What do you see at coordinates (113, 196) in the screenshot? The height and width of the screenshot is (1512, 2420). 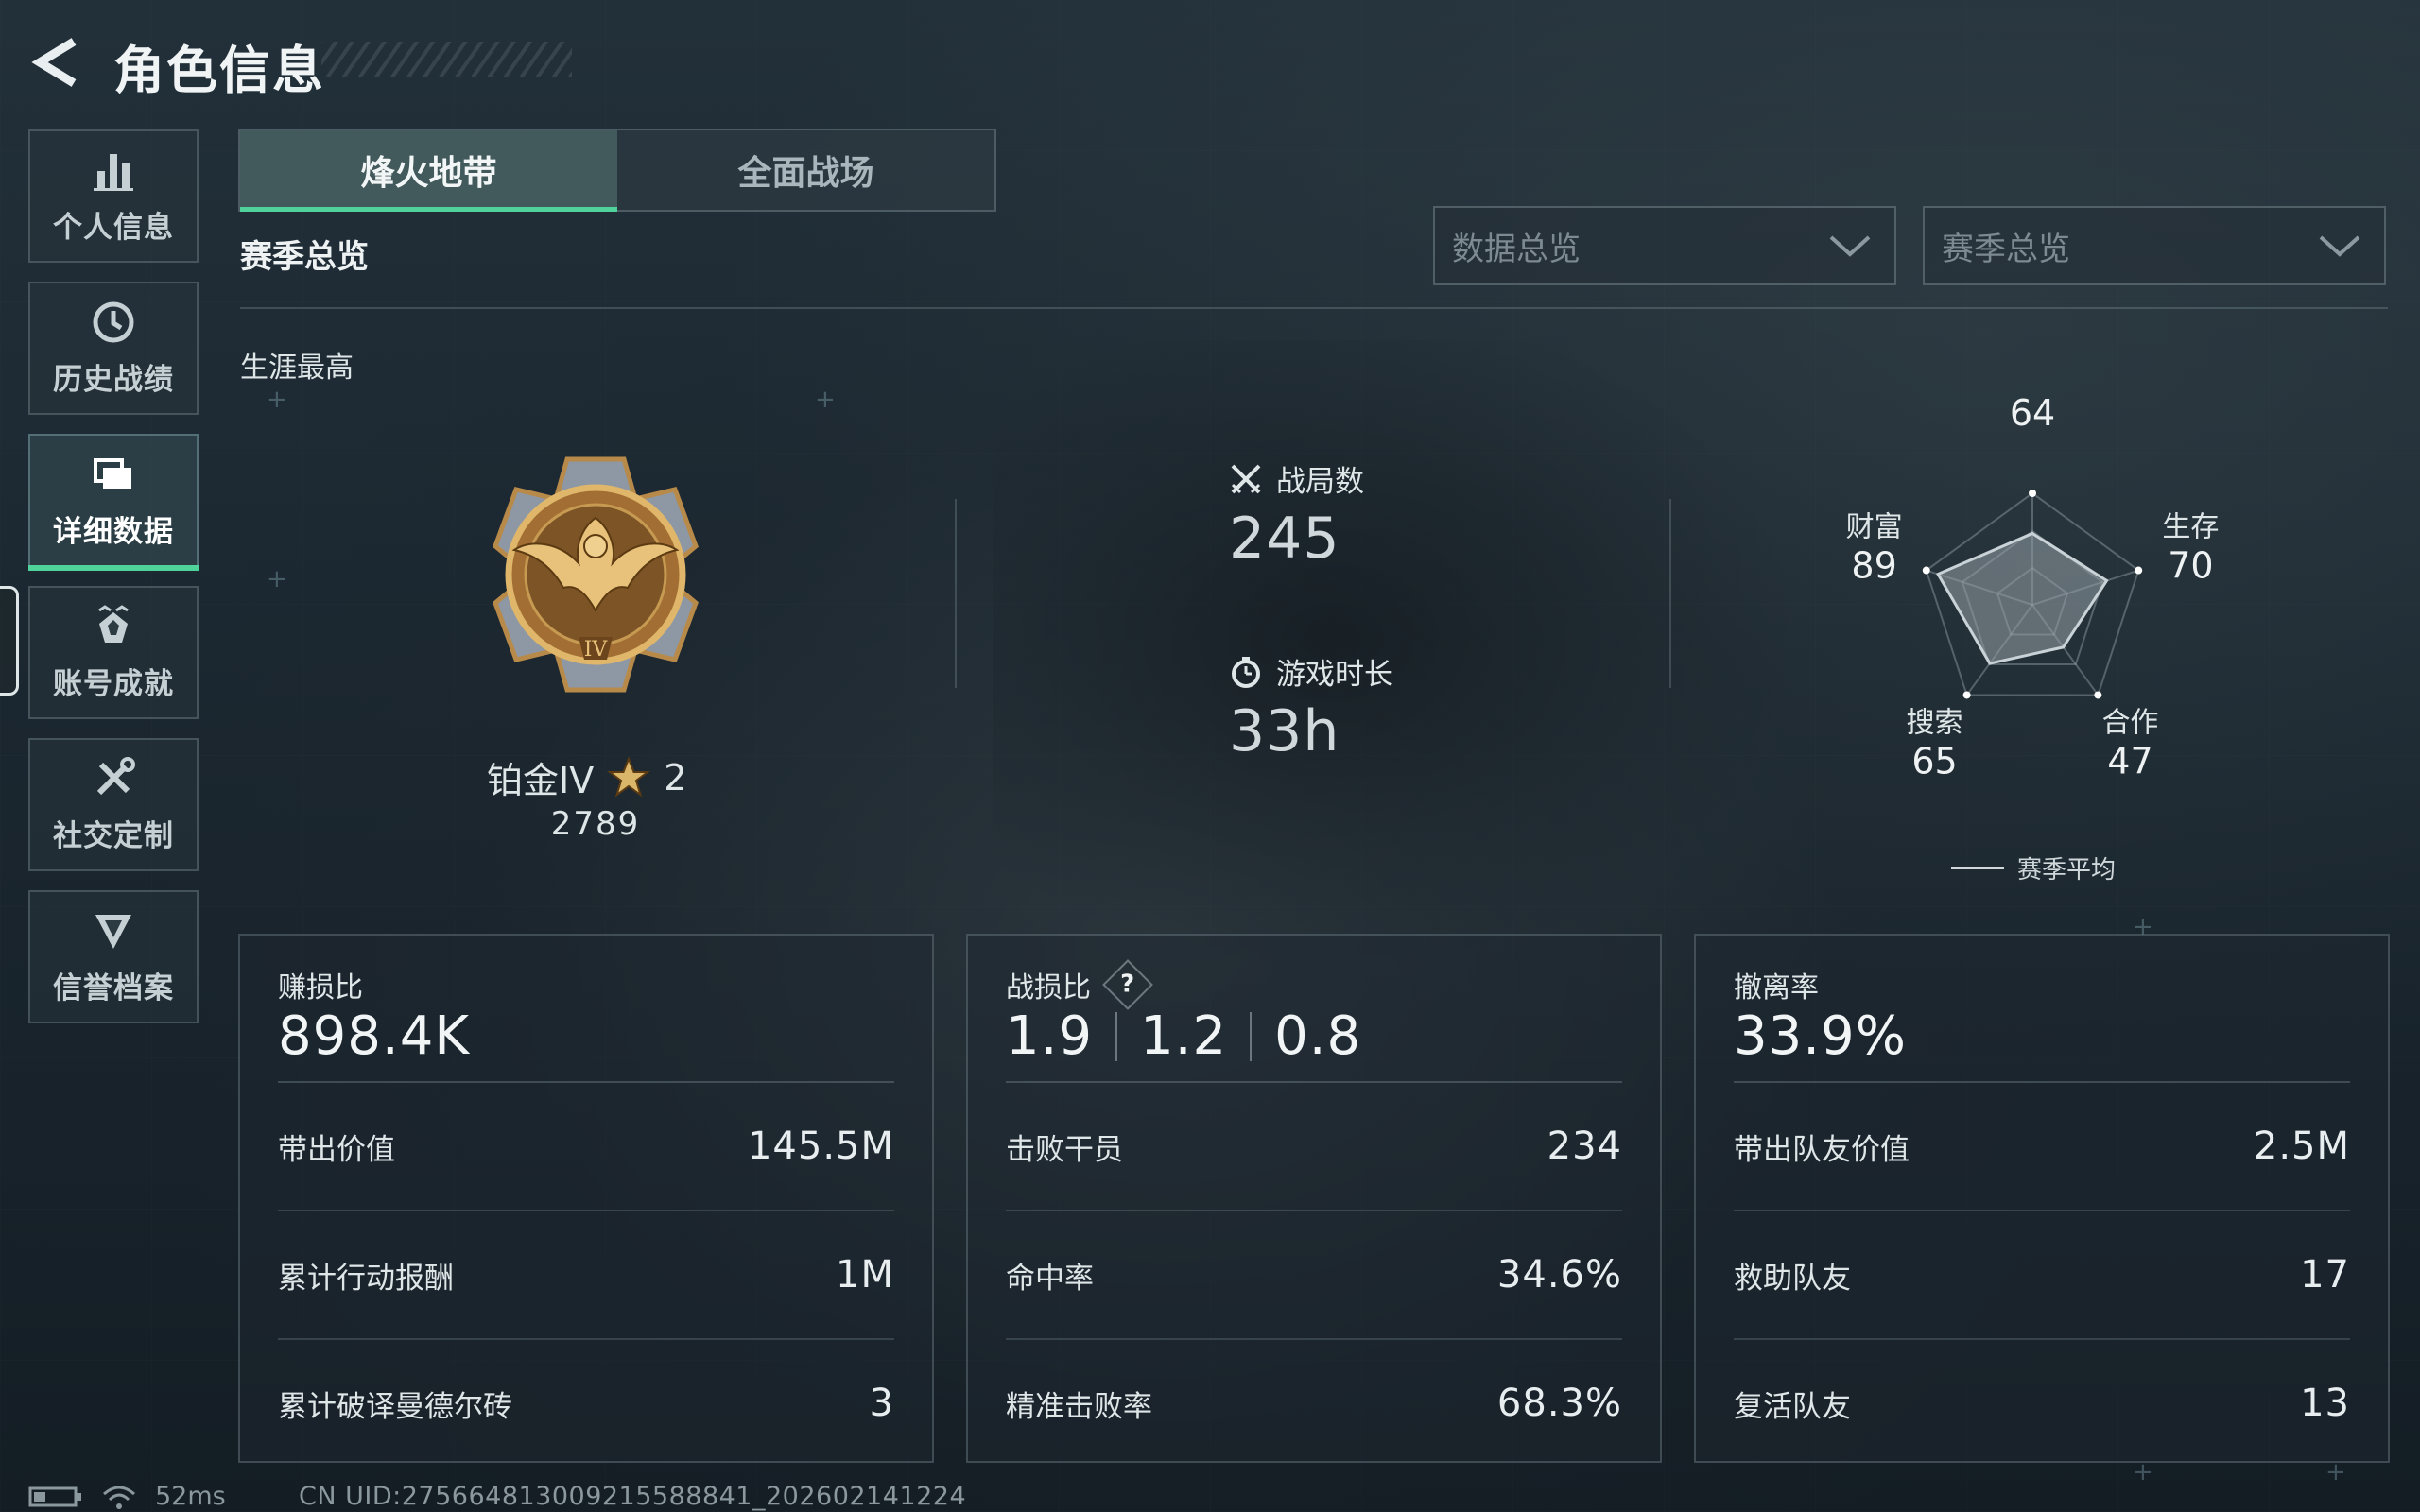 I see `sidebar-item-personal-info: 个人信息` at bounding box center [113, 196].